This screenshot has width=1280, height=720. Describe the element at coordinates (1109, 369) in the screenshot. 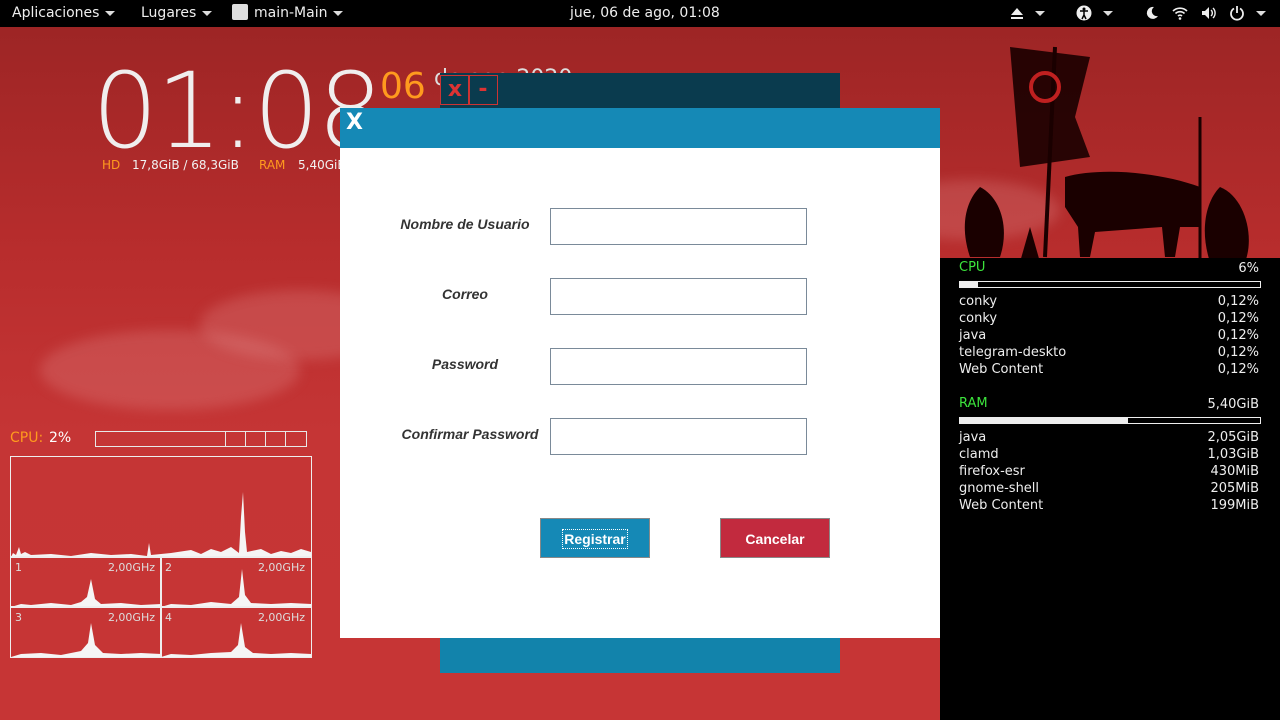

I see `conky-cpu-process: Web Content 0,12%` at that location.